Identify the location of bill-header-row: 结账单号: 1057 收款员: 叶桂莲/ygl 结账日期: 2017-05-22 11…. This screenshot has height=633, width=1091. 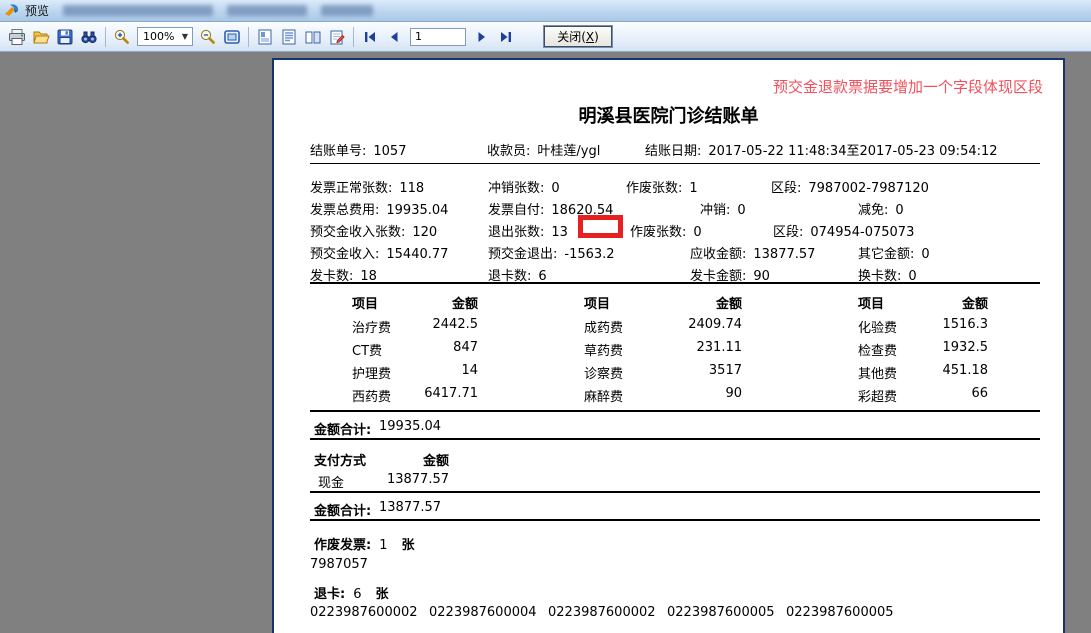
(668, 150).